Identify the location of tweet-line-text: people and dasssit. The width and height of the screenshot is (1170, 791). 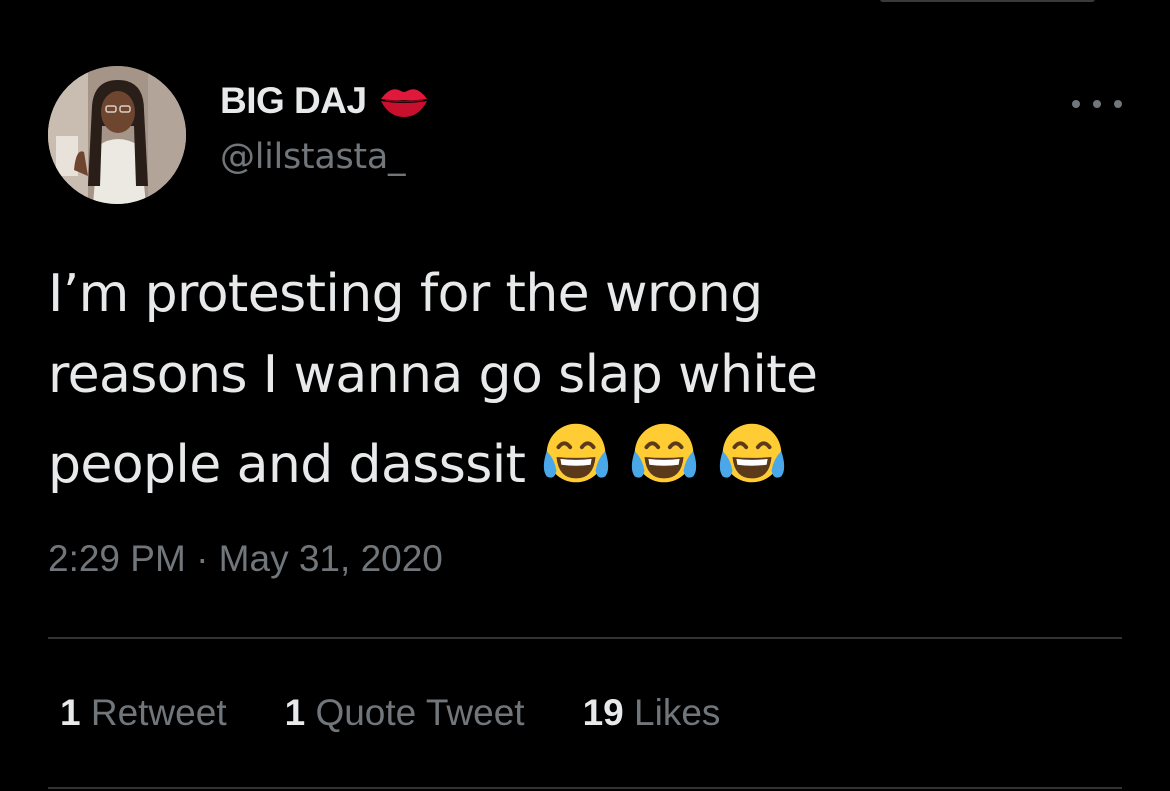
(287, 465).